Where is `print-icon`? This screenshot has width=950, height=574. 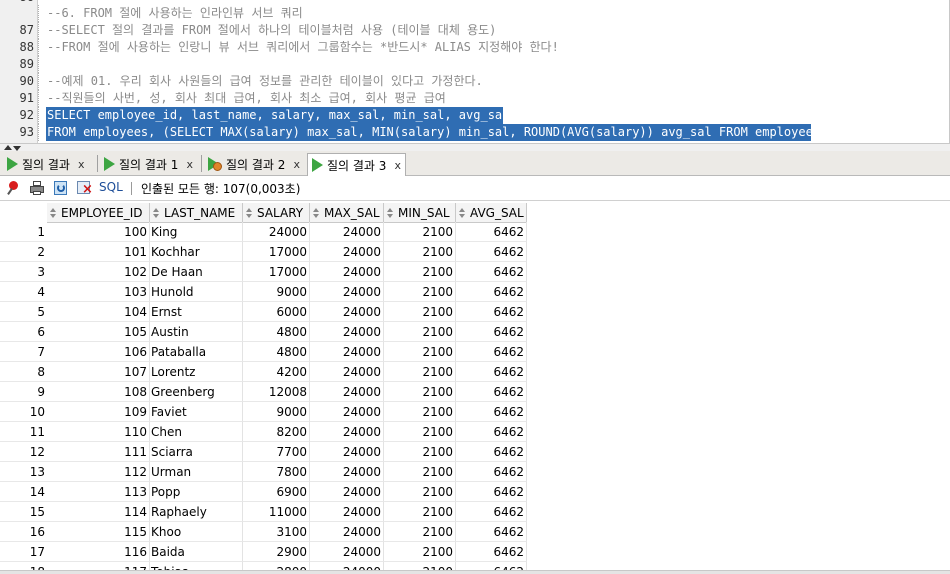 print-icon is located at coordinates (37, 188).